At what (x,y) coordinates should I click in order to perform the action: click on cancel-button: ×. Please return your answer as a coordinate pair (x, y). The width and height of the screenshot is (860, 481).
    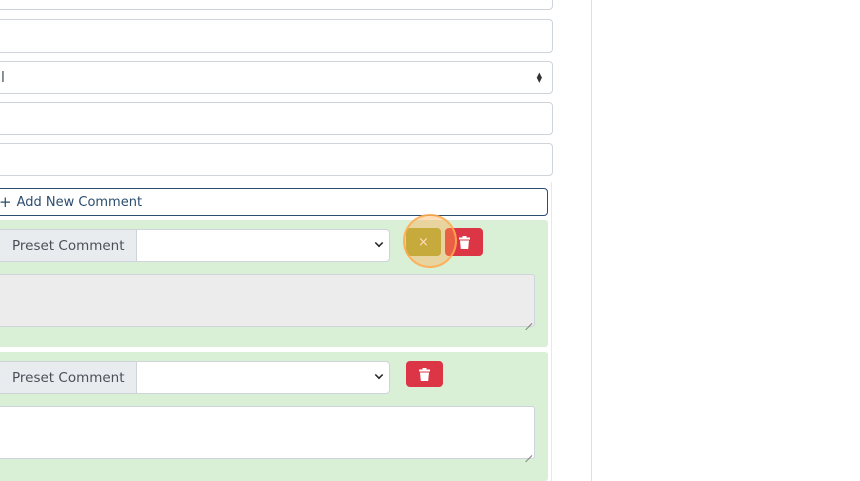
    Looking at the image, I should click on (423, 242).